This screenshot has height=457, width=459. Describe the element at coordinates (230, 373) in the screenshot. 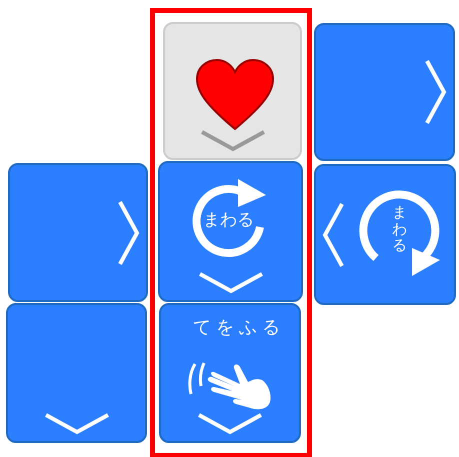

I see `code-block: てをふる` at that location.